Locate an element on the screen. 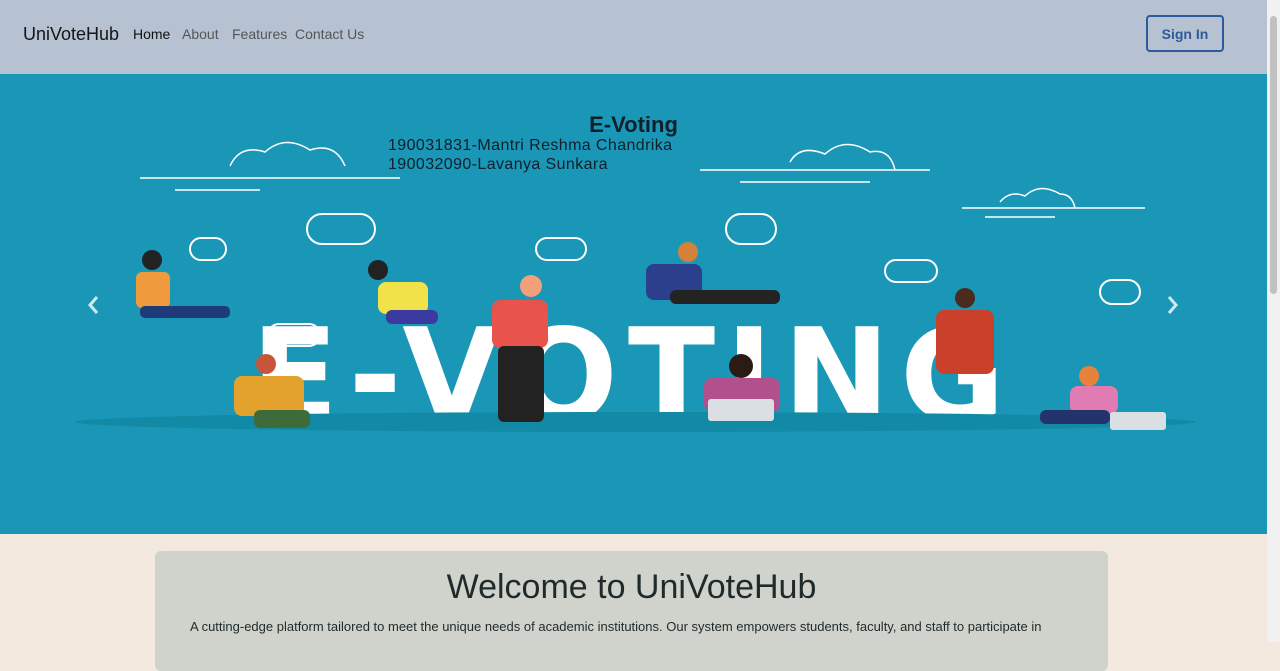  carousel-next-button is located at coordinates (1172, 305).